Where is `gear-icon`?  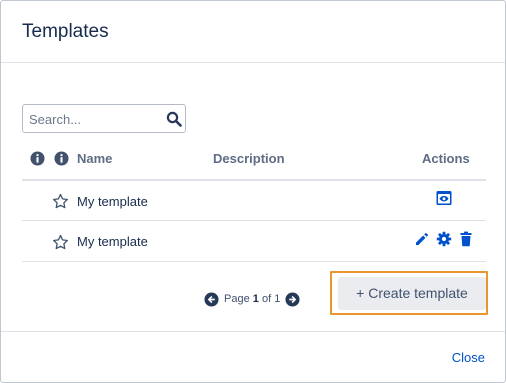 gear-icon is located at coordinates (444, 239).